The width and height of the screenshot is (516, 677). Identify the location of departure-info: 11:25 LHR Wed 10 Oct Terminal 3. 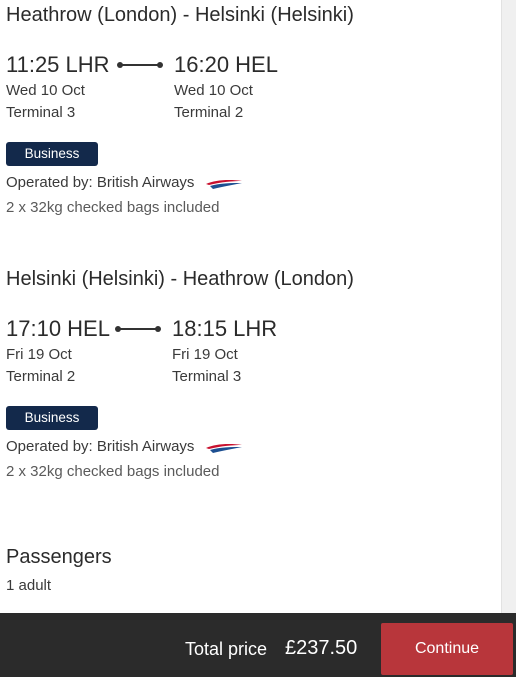
(58, 88).